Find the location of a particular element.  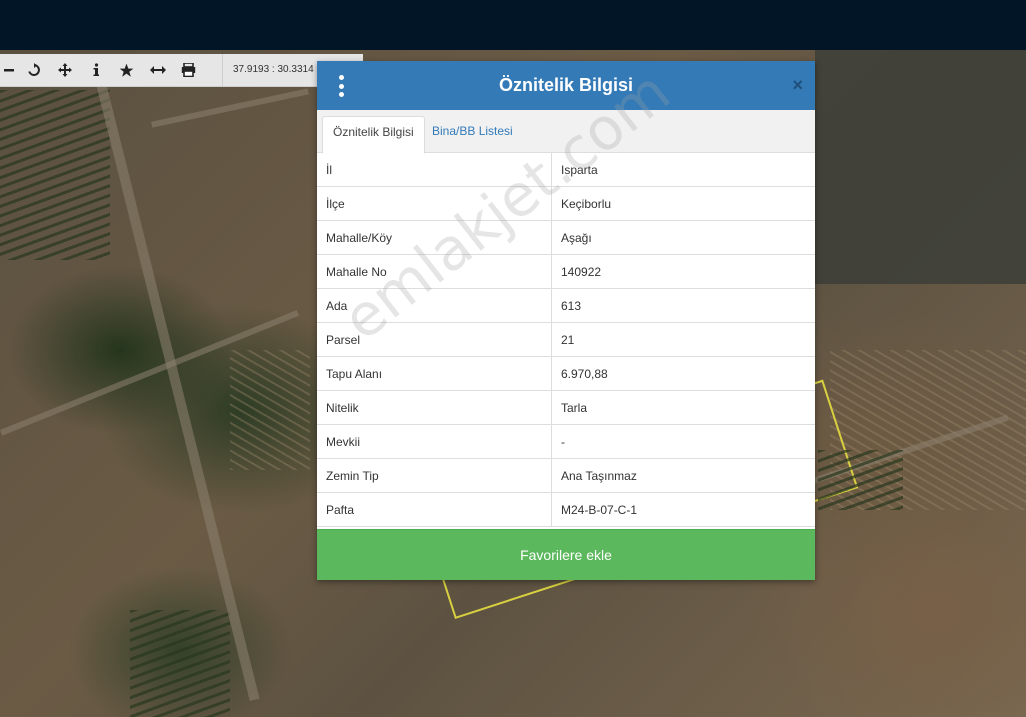

attribute-key: Mevkii is located at coordinates (434, 441).